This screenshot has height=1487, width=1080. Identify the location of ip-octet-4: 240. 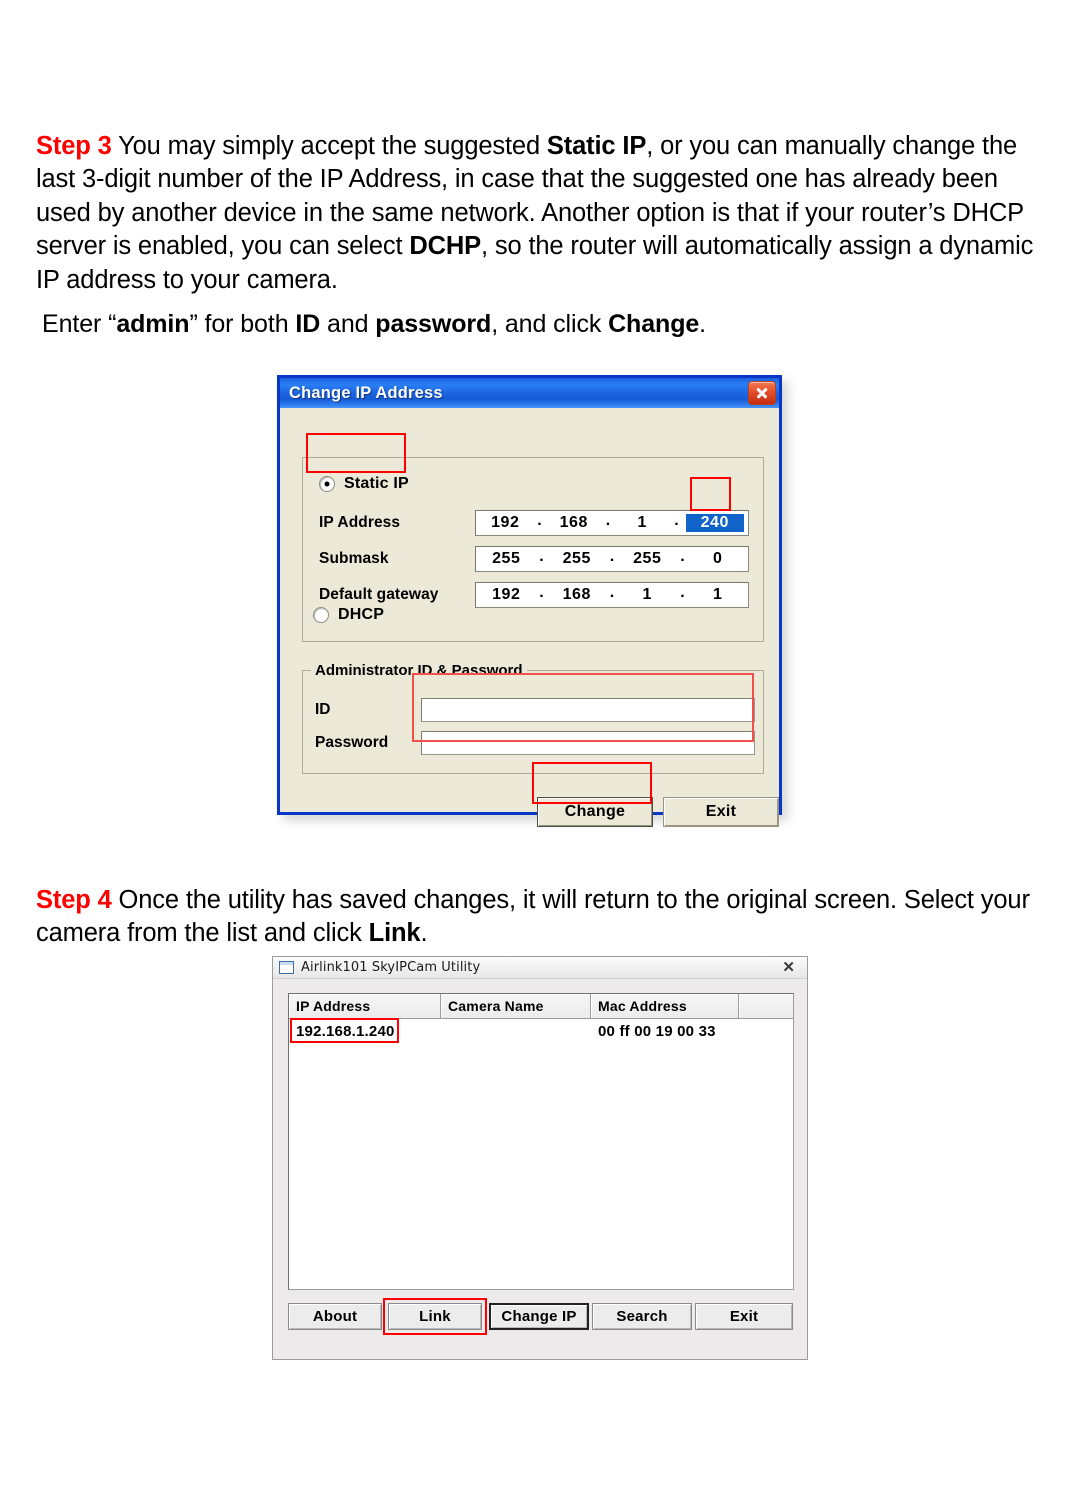
(714, 523).